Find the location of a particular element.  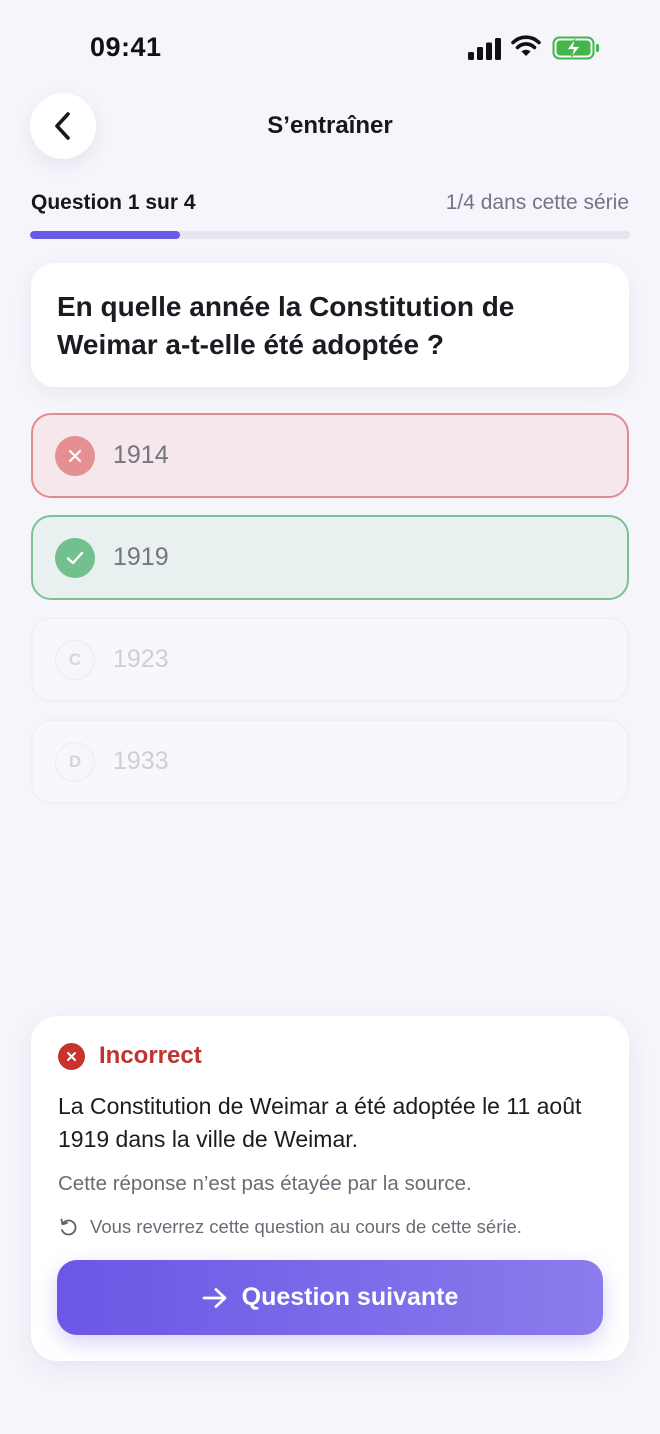

next-question-label: Question suivante is located at coordinates (350, 1297).